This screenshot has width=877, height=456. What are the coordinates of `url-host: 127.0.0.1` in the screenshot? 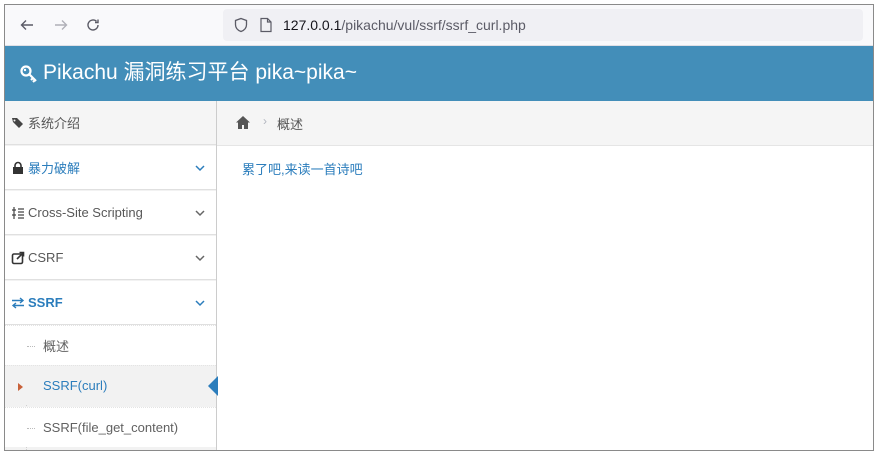 It's located at (312, 25).